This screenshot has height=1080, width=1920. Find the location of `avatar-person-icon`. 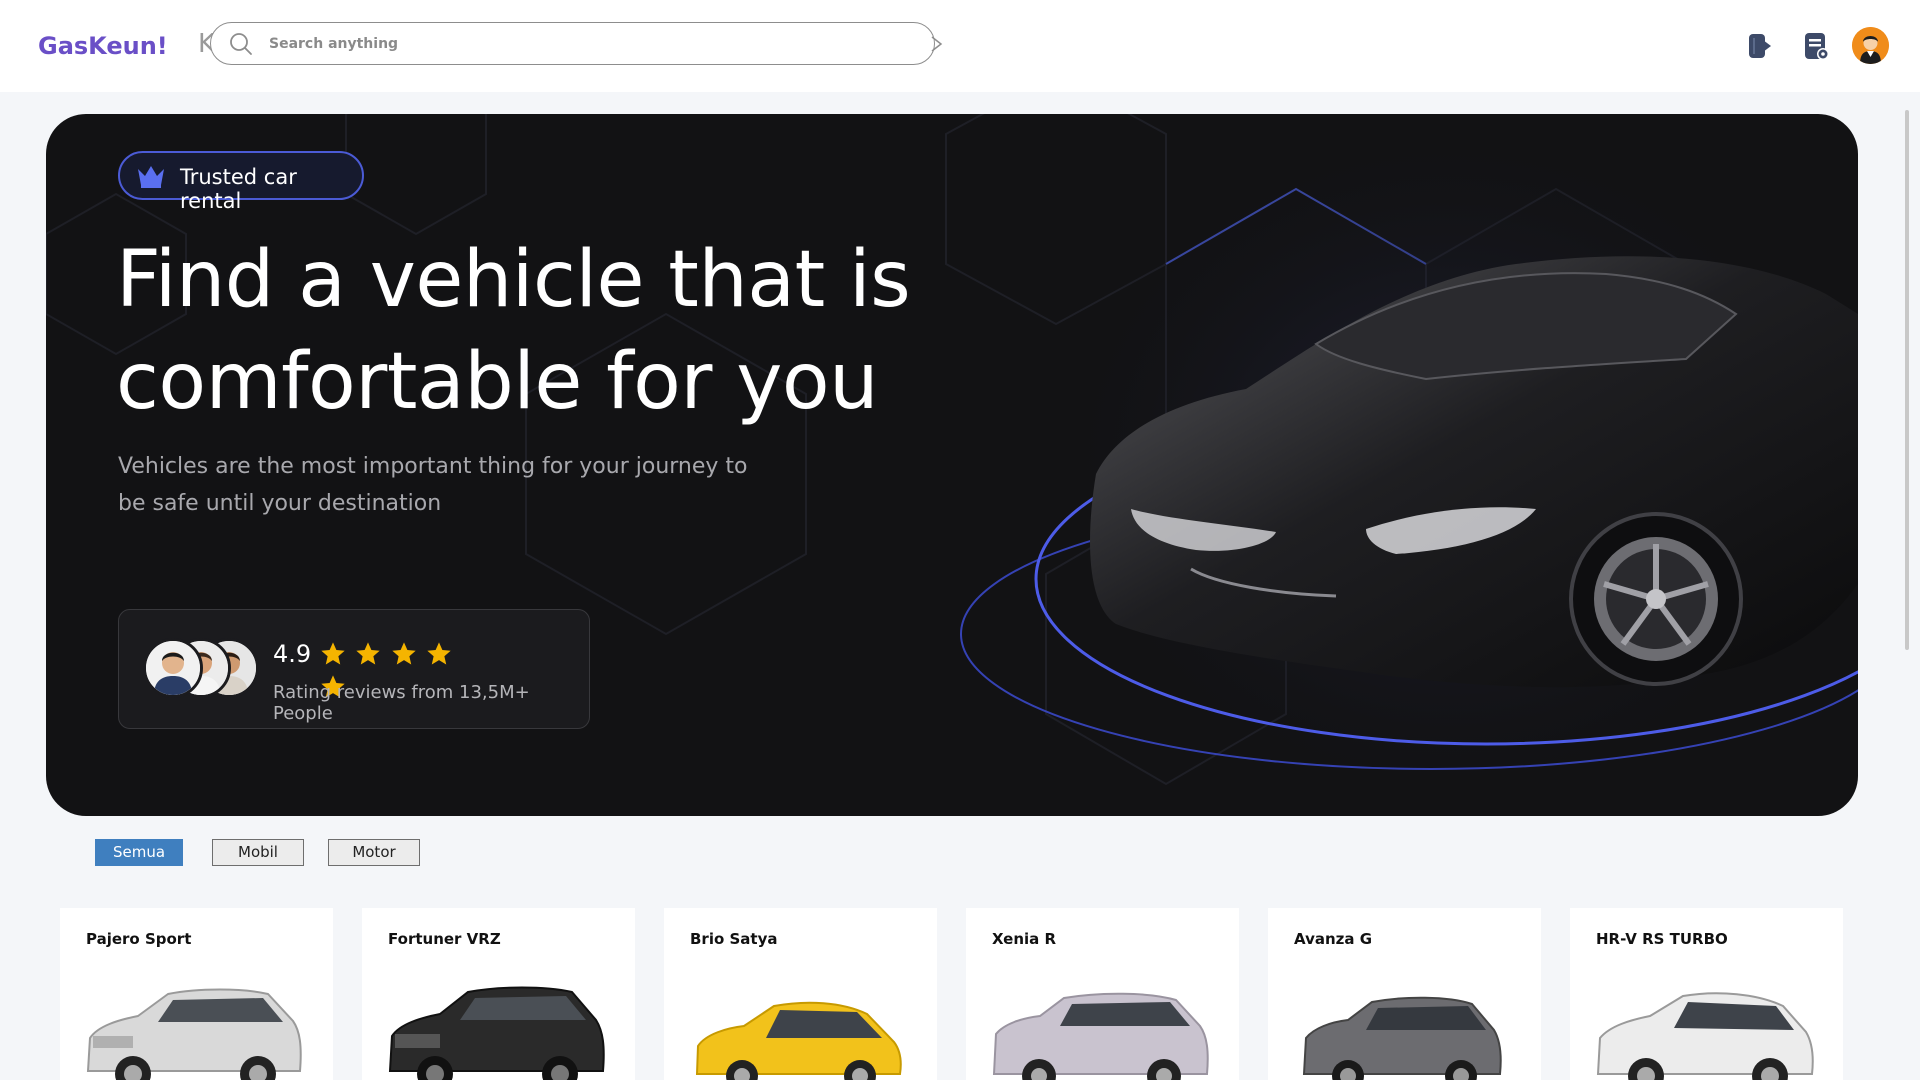

avatar-person-icon is located at coordinates (1870, 45).